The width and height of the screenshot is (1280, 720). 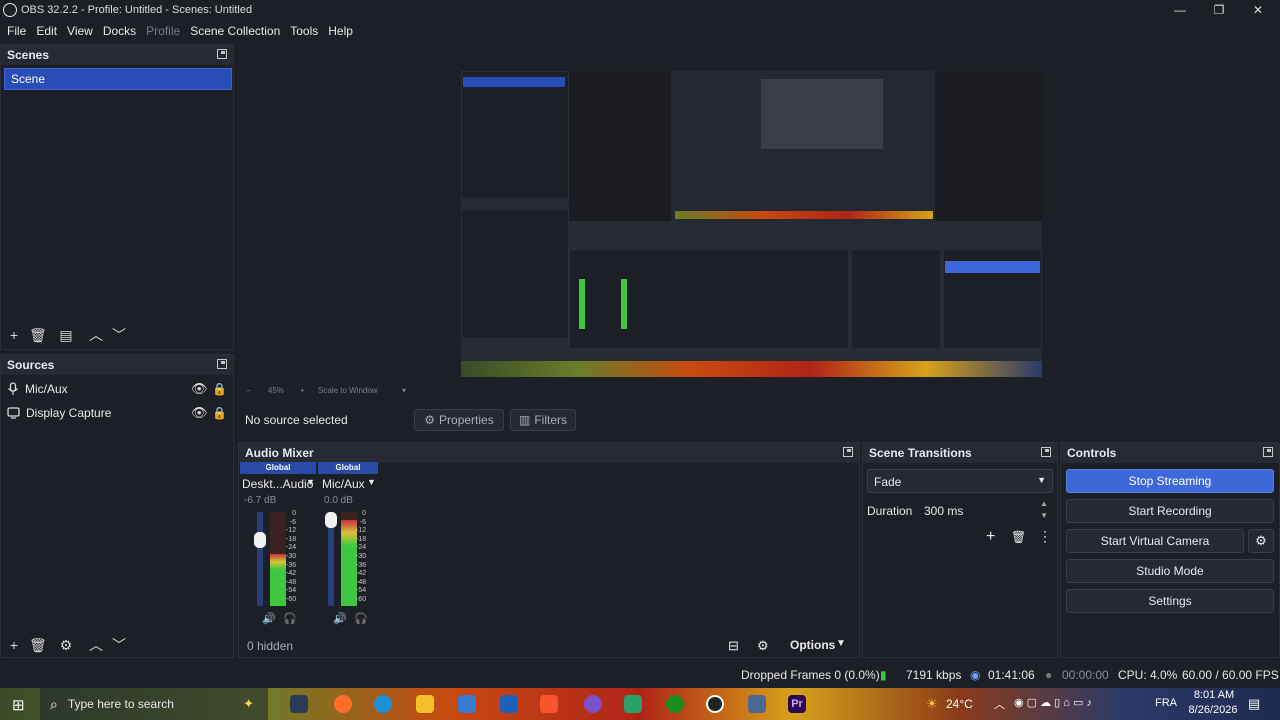 What do you see at coordinates (1170, 601) in the screenshot?
I see `settings-button: Settings` at bounding box center [1170, 601].